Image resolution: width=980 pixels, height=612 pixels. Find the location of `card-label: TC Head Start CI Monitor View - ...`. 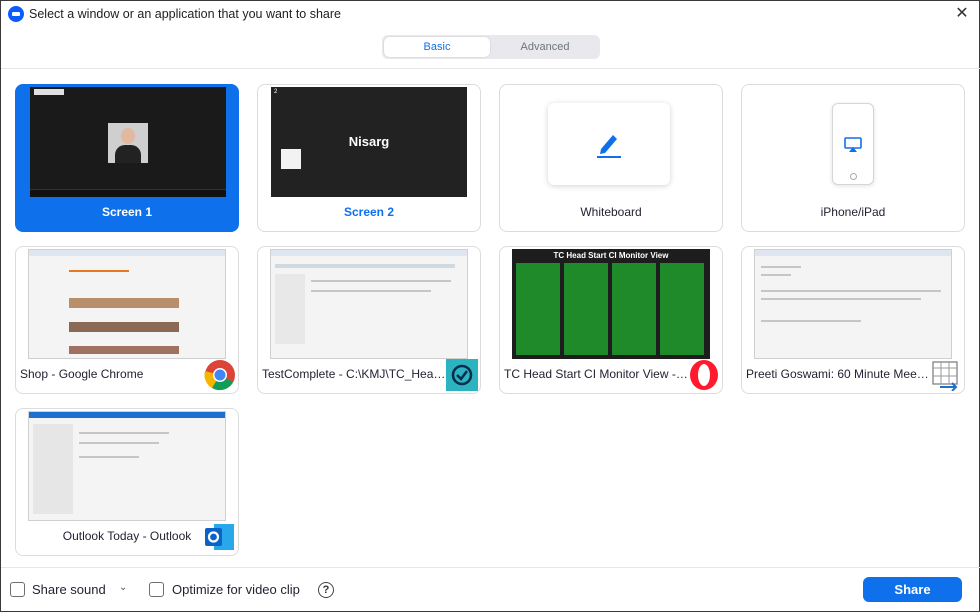

card-label: TC Head Start CI Monitor View - ... is located at coordinates (597, 374).